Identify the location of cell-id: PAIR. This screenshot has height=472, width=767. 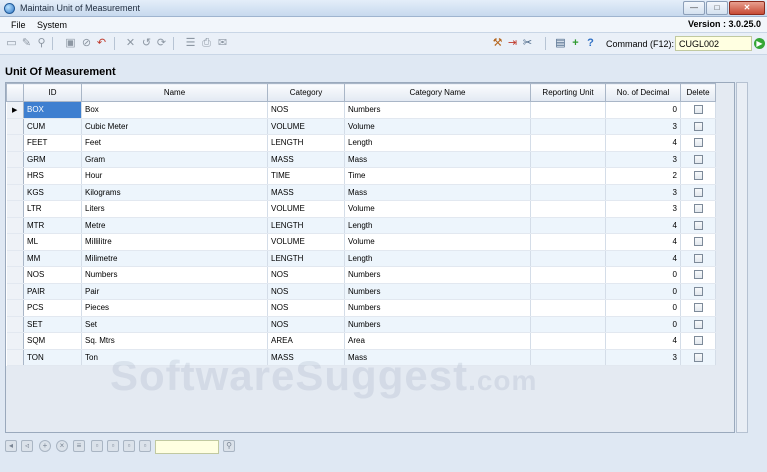
(52, 291).